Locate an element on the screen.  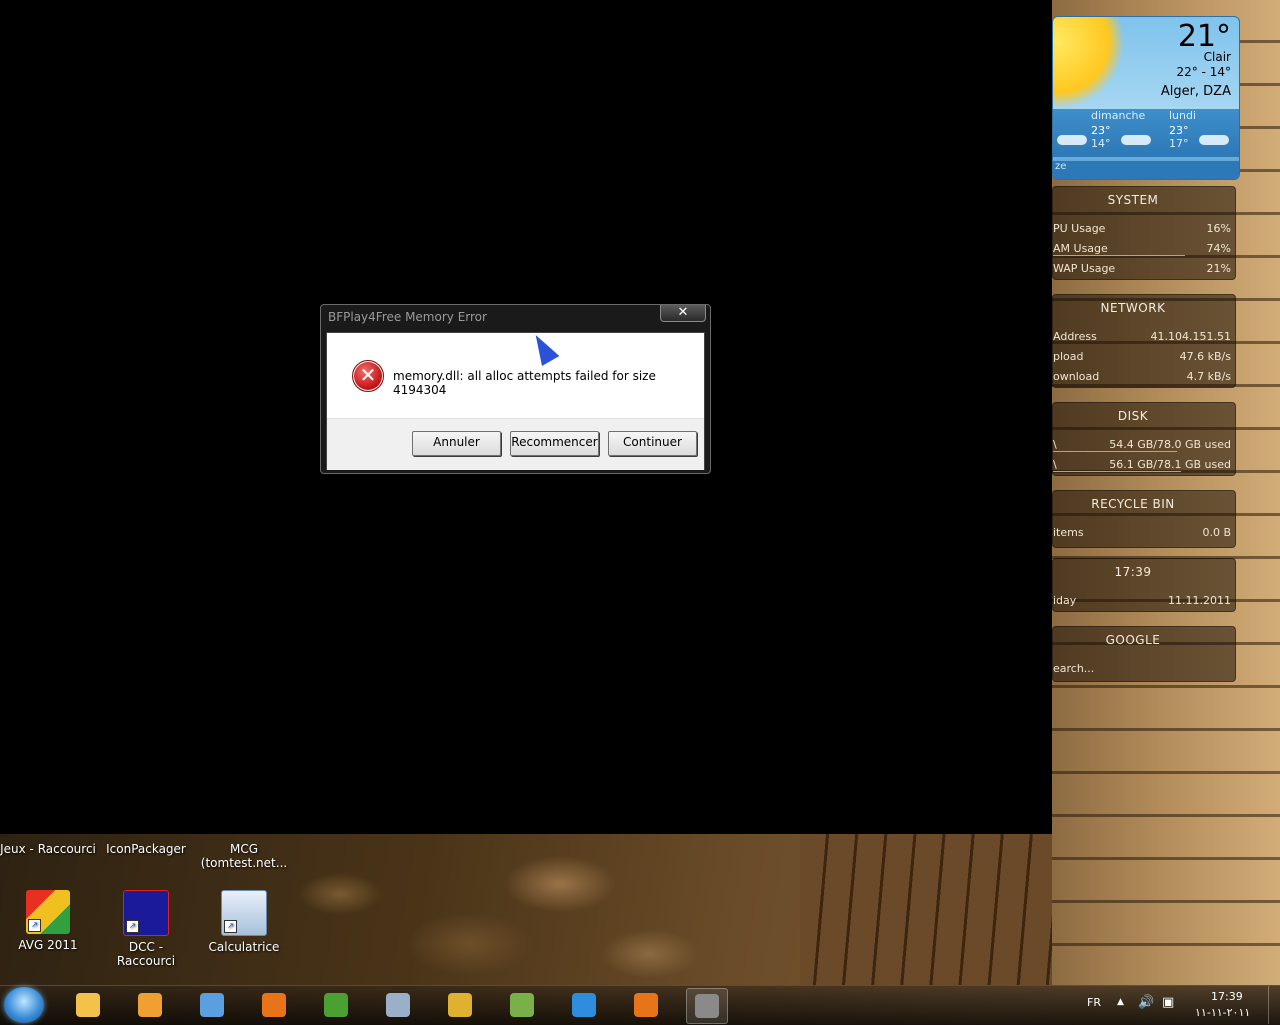
row-label: PU Usage is located at coordinates (1079, 228).